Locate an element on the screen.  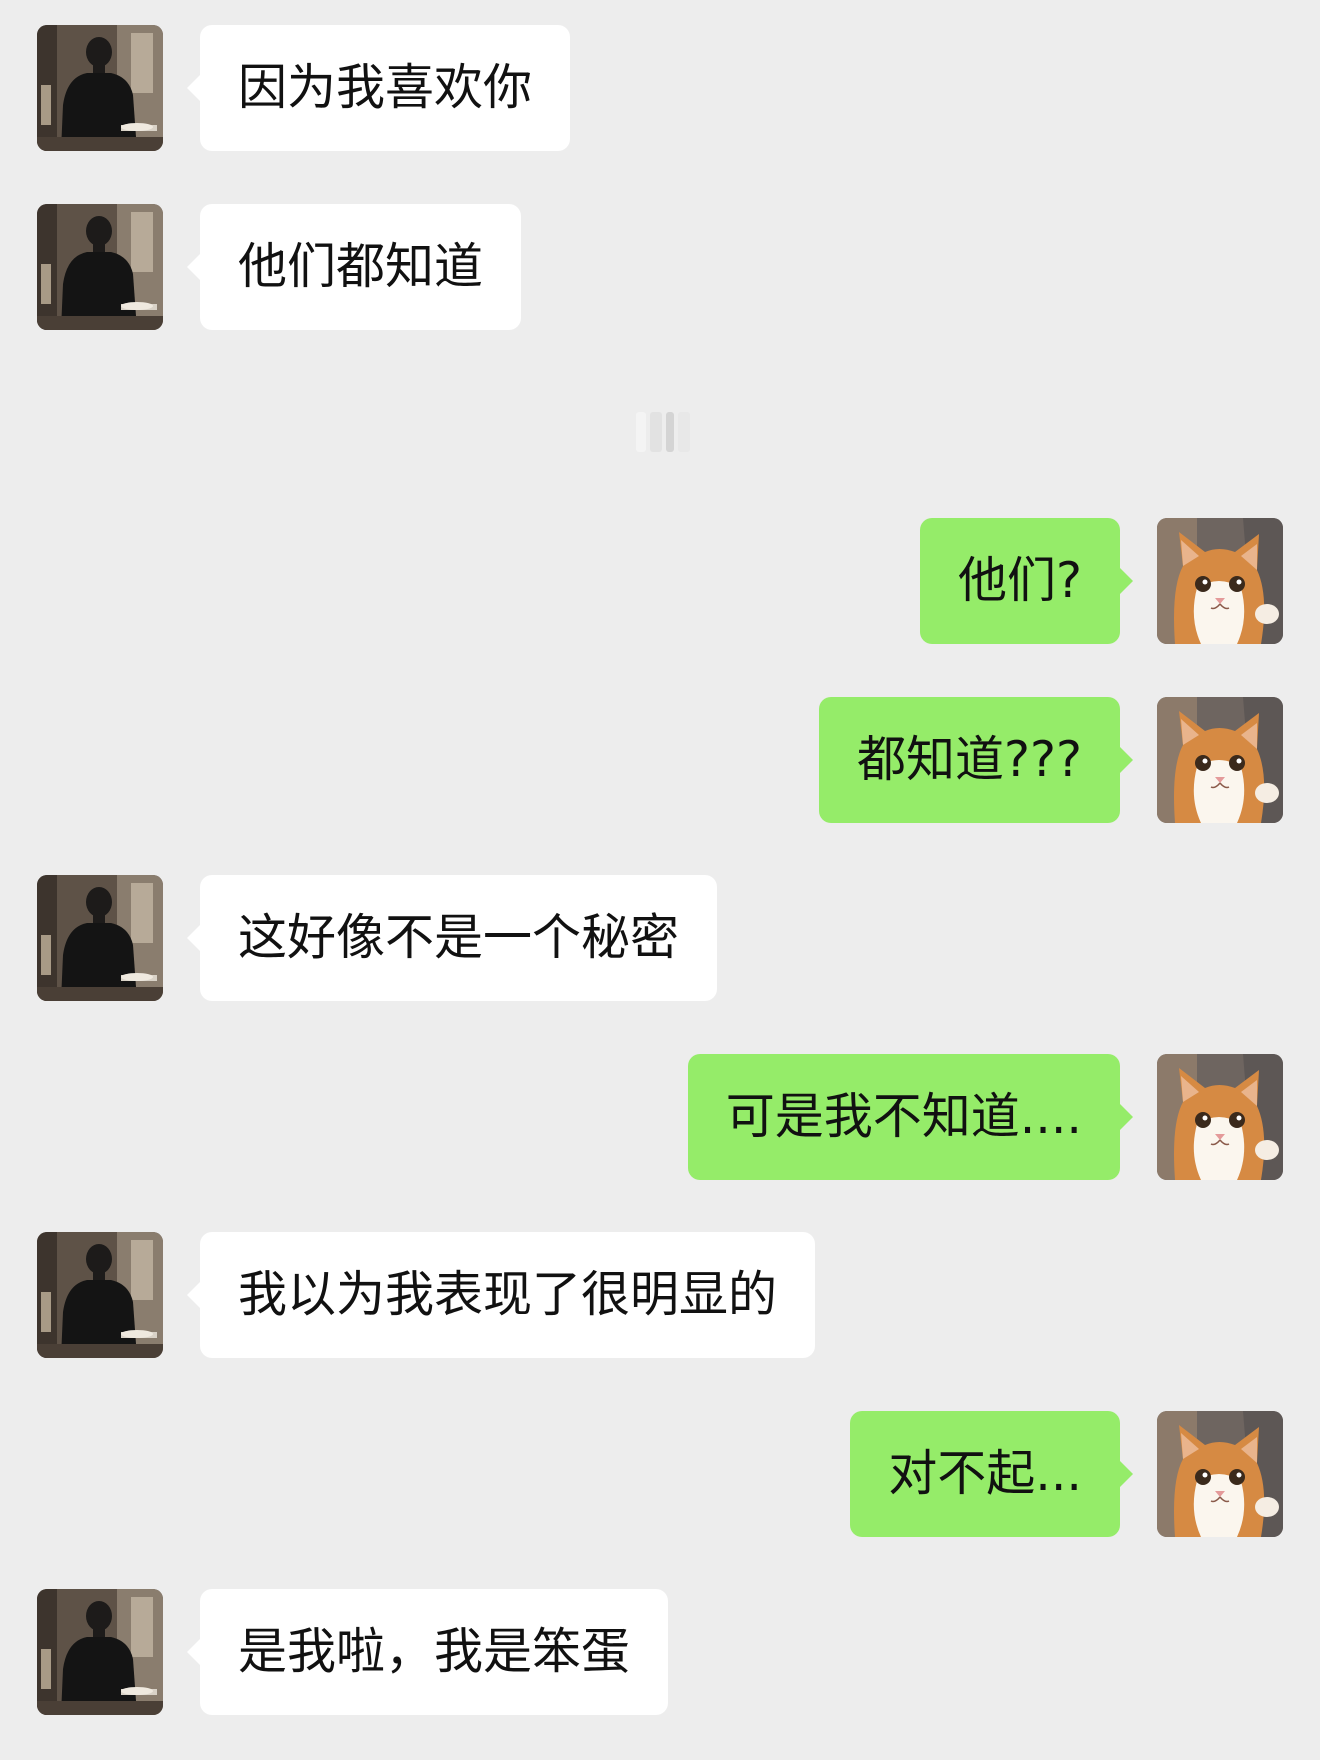
redacted-mark is located at coordinates (671, 432).